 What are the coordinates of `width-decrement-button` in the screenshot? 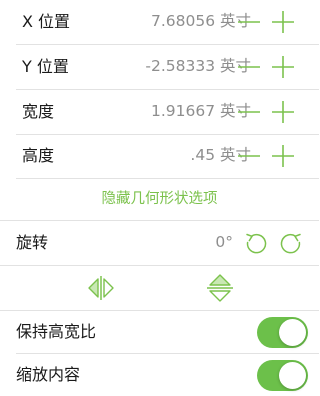 It's located at (249, 112).